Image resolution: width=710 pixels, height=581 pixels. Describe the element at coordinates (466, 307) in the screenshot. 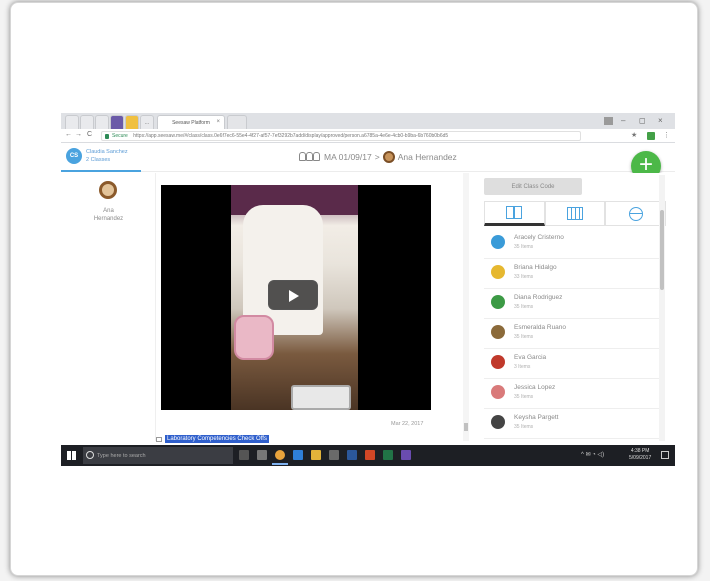

I see `feed-scrollbar` at that location.